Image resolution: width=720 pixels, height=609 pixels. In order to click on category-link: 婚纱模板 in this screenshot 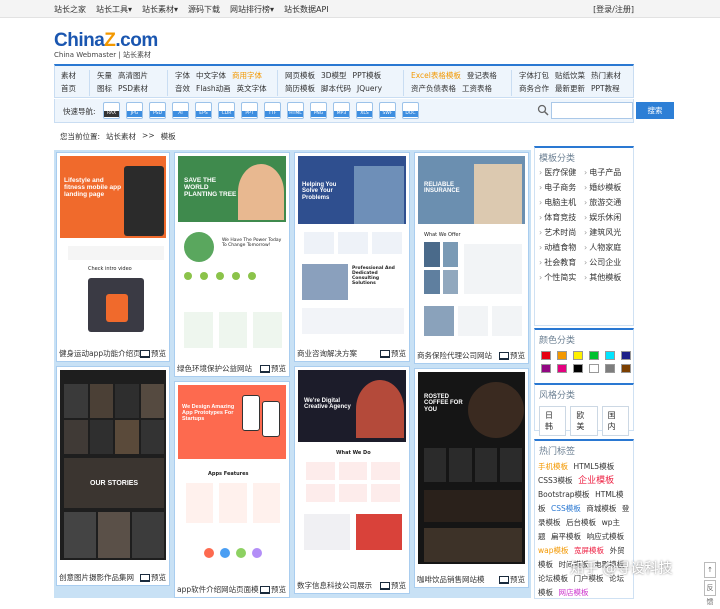, I will do `click(606, 187)`.